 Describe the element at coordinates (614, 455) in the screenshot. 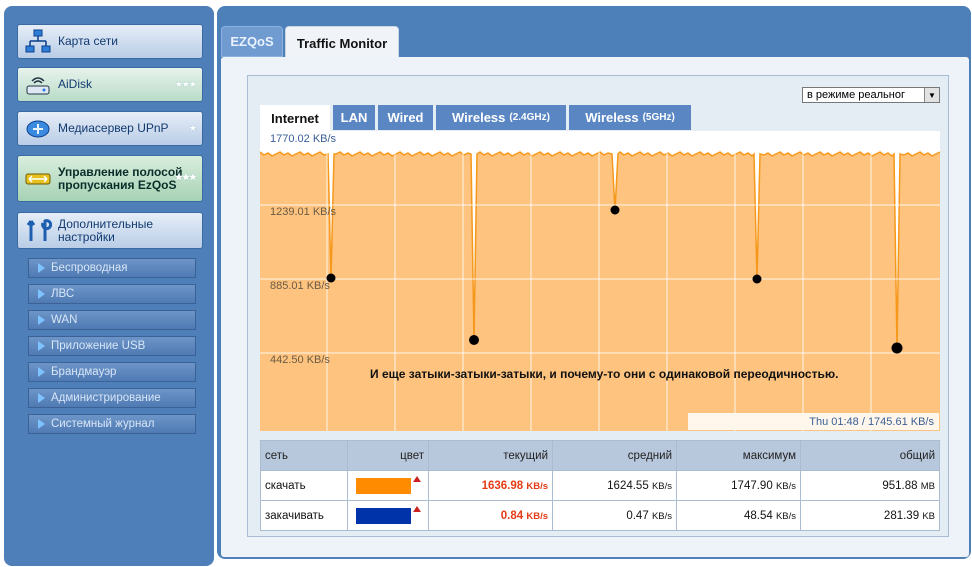

I see `col-header-average: средний` at that location.